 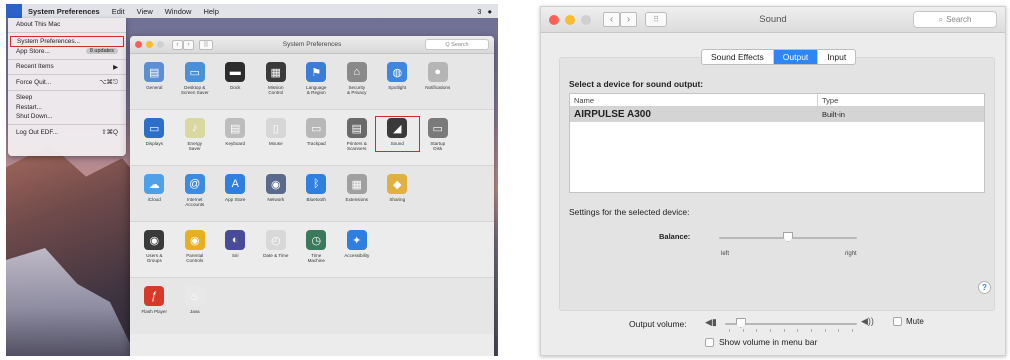 What do you see at coordinates (316, 247) in the screenshot?
I see `pane-time-machine: ◷ Time Machine` at bounding box center [316, 247].